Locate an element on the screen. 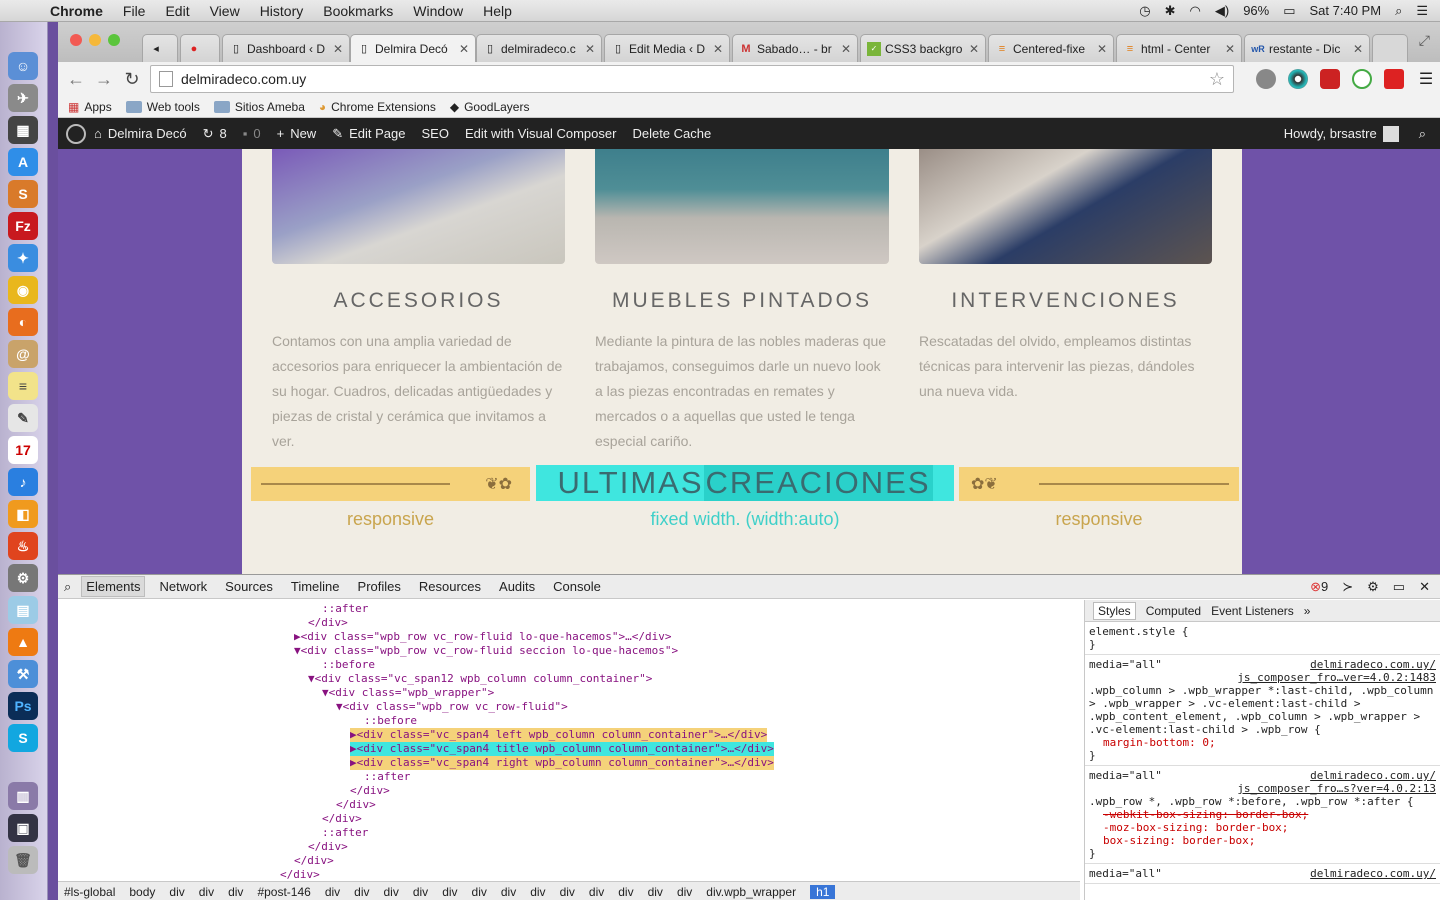  address-bar: delmiradeco.com.uy ☆ is located at coordinates (692, 79).